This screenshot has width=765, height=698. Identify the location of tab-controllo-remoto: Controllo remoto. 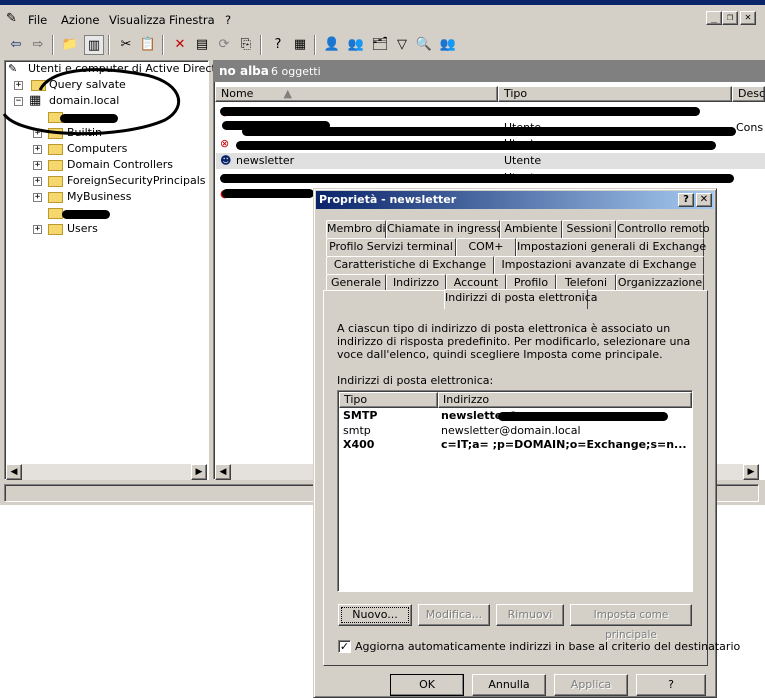
(663, 229).